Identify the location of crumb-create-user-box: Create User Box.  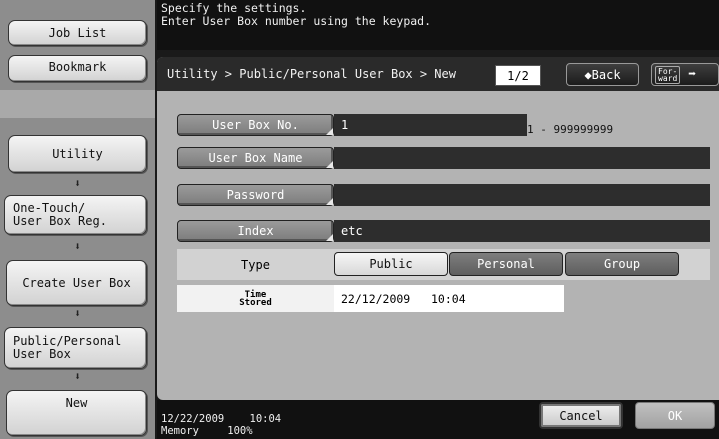
(76, 283).